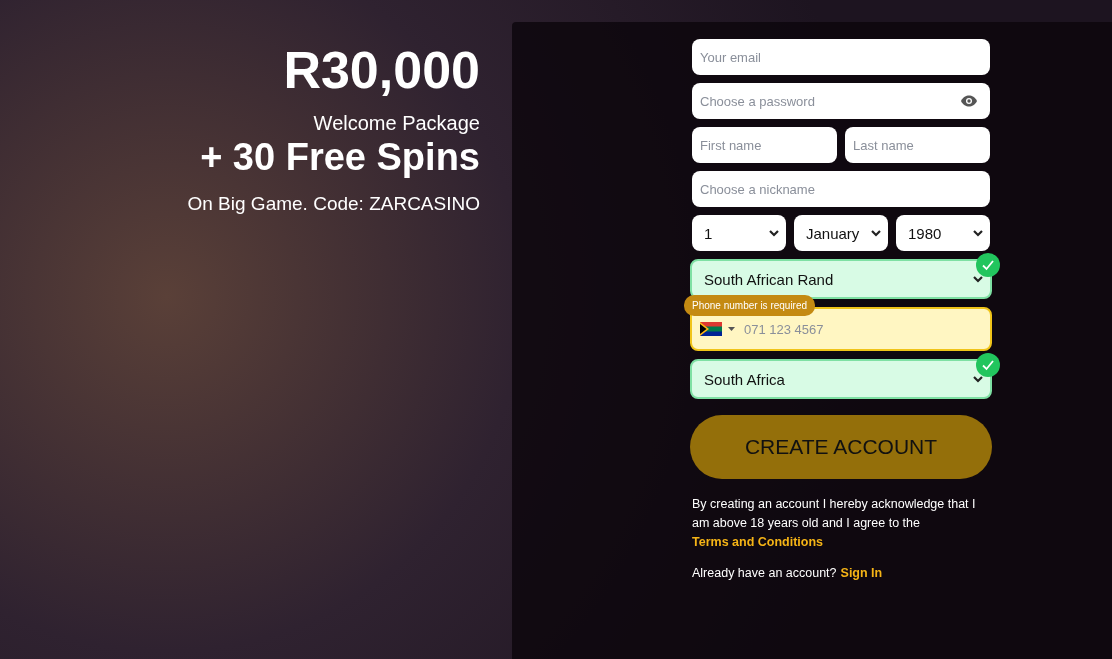  I want to click on terms-text: By creating an account I hereby acknowledge that I am above 18 years old and I agree to the Terms and Conditions, so click(834, 523).